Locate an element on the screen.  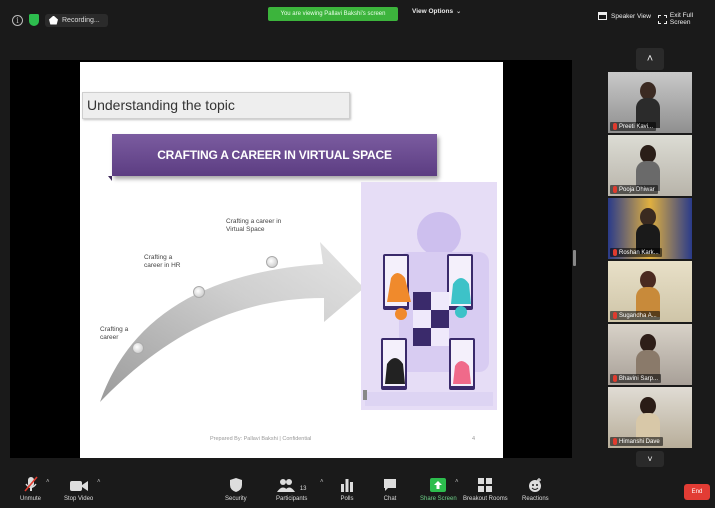
stop-video-button: Stop Video is located at coordinates (78, 489).